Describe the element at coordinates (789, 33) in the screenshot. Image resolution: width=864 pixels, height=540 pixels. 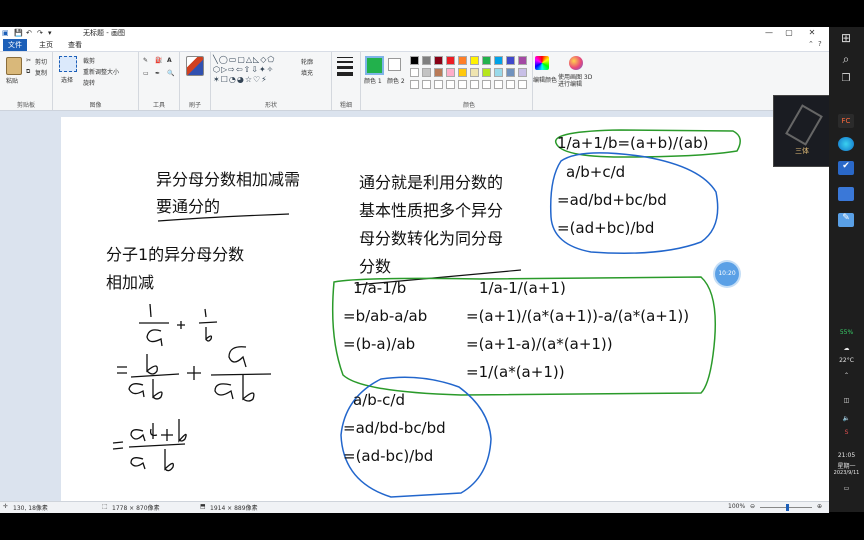
I see `maximize-button: ▢` at that location.